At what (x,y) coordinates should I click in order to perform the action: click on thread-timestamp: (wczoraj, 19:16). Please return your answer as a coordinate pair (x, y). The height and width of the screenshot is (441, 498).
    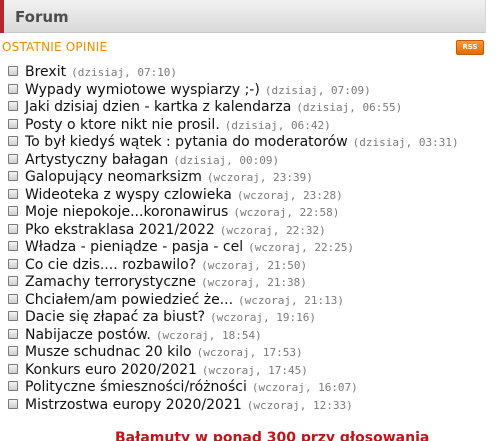
    Looking at the image, I should click on (263, 317).